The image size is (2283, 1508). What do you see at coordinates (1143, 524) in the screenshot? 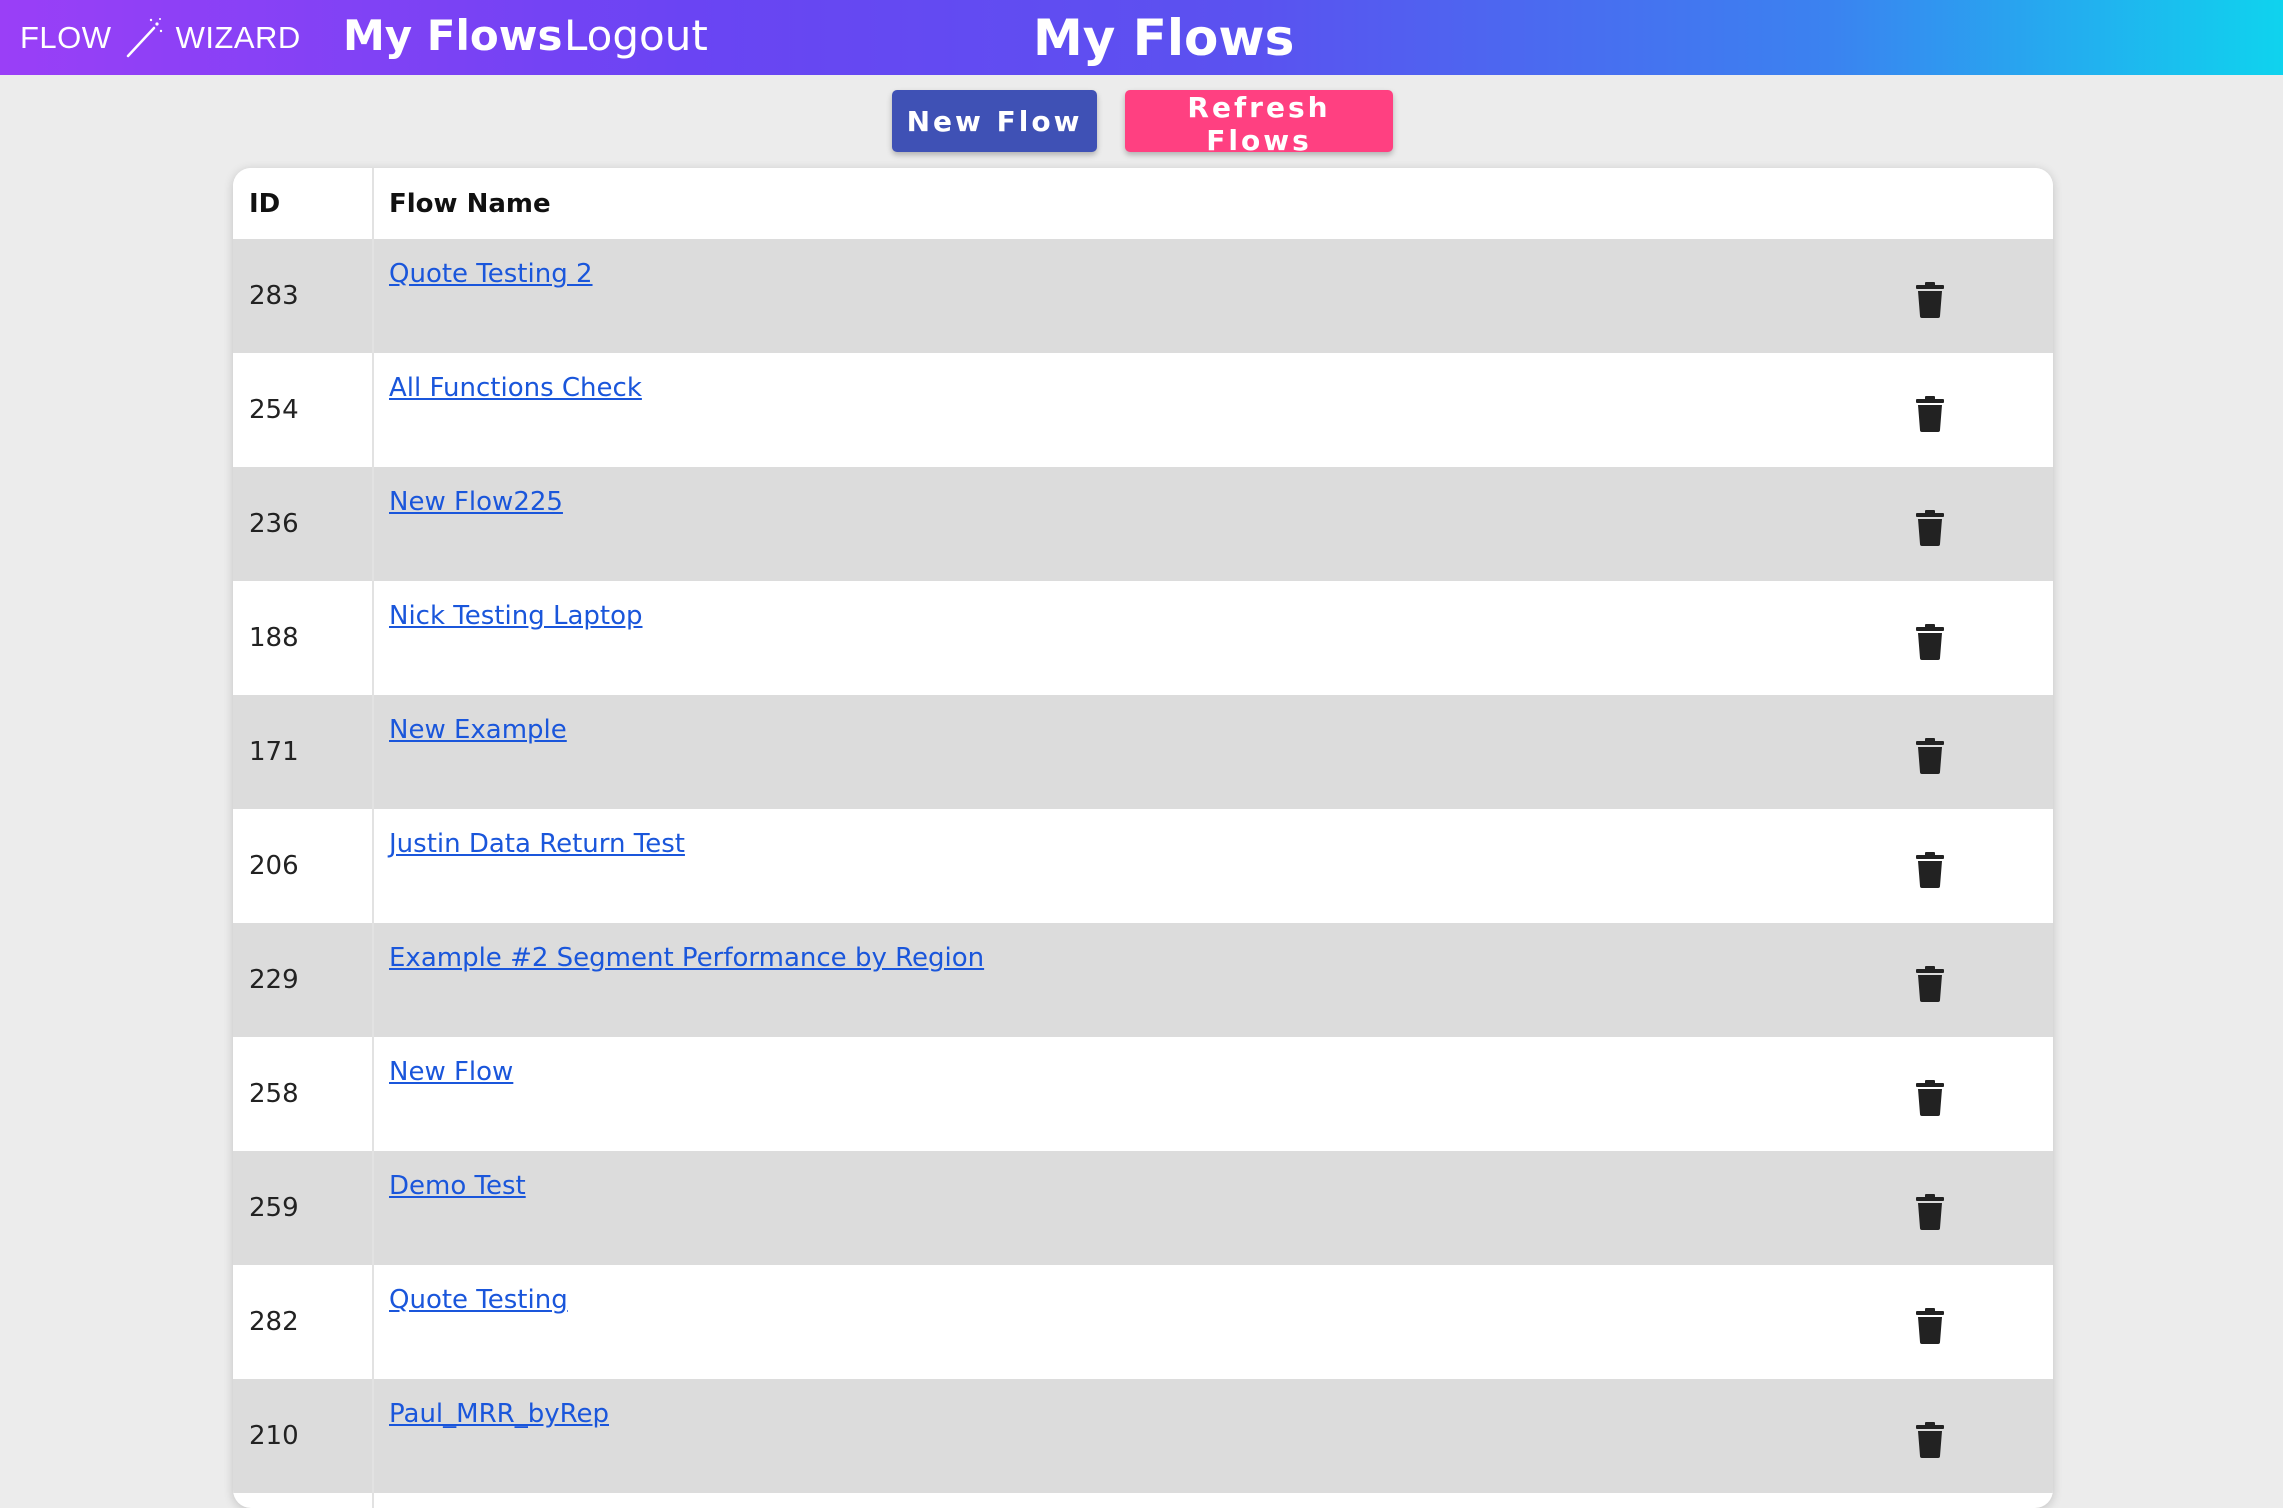
I see `table-row: 236 New Flow225` at bounding box center [1143, 524].